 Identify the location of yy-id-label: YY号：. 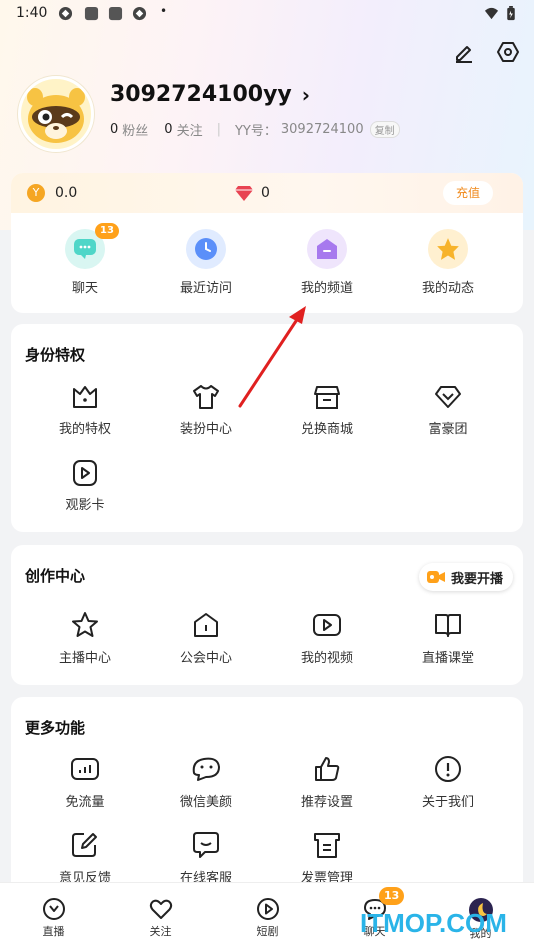
(255, 131).